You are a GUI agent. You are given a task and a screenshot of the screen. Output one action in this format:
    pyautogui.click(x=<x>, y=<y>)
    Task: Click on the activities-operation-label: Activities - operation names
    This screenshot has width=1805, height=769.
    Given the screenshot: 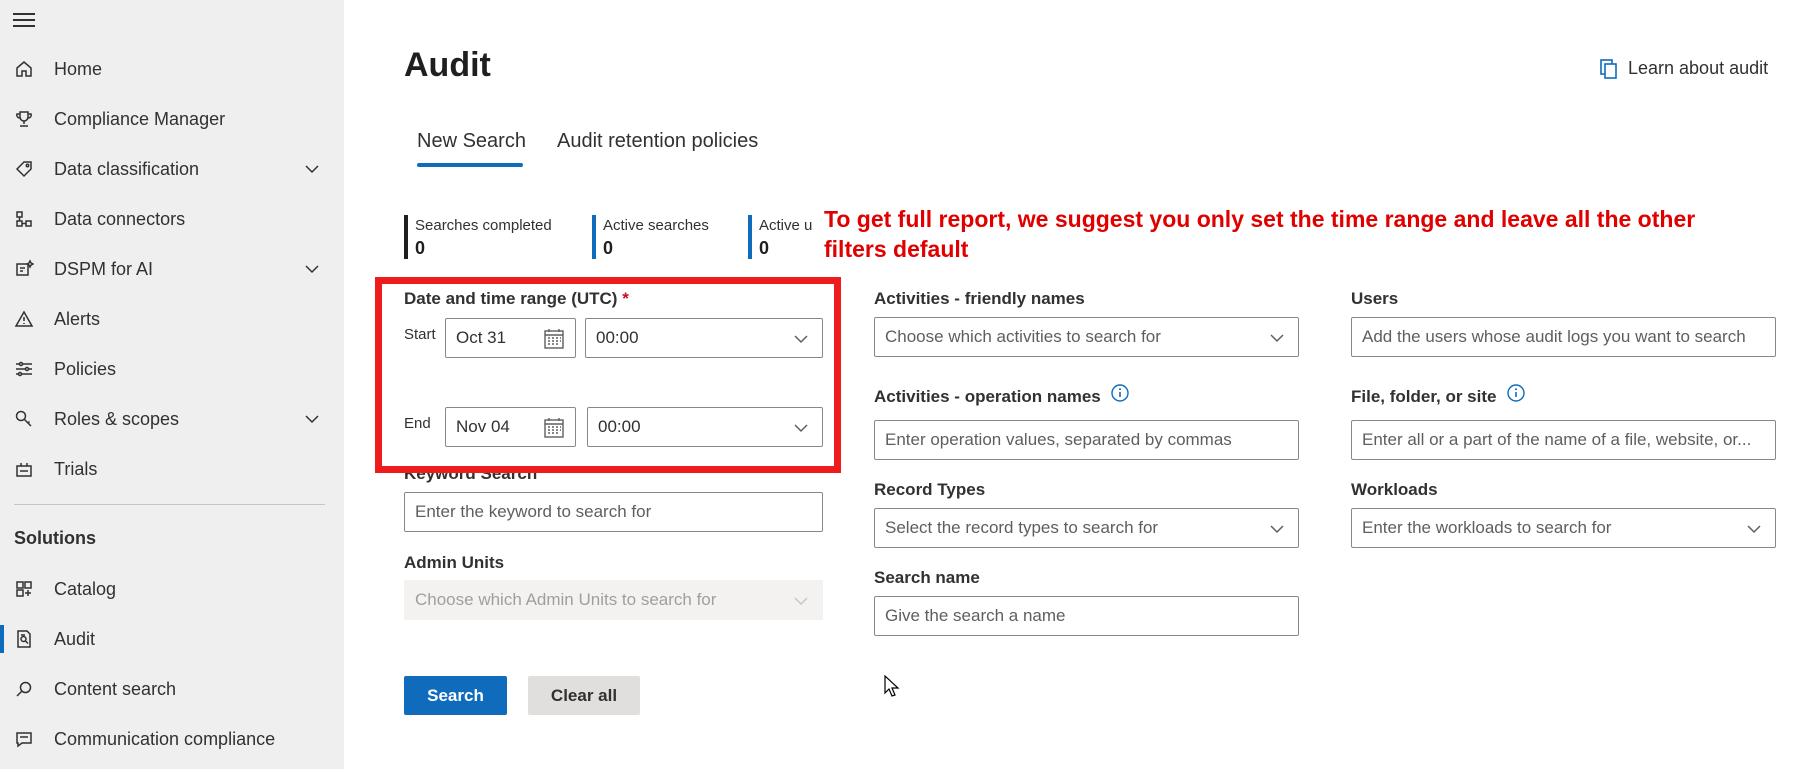 What is the action you would take?
    pyautogui.click(x=987, y=396)
    